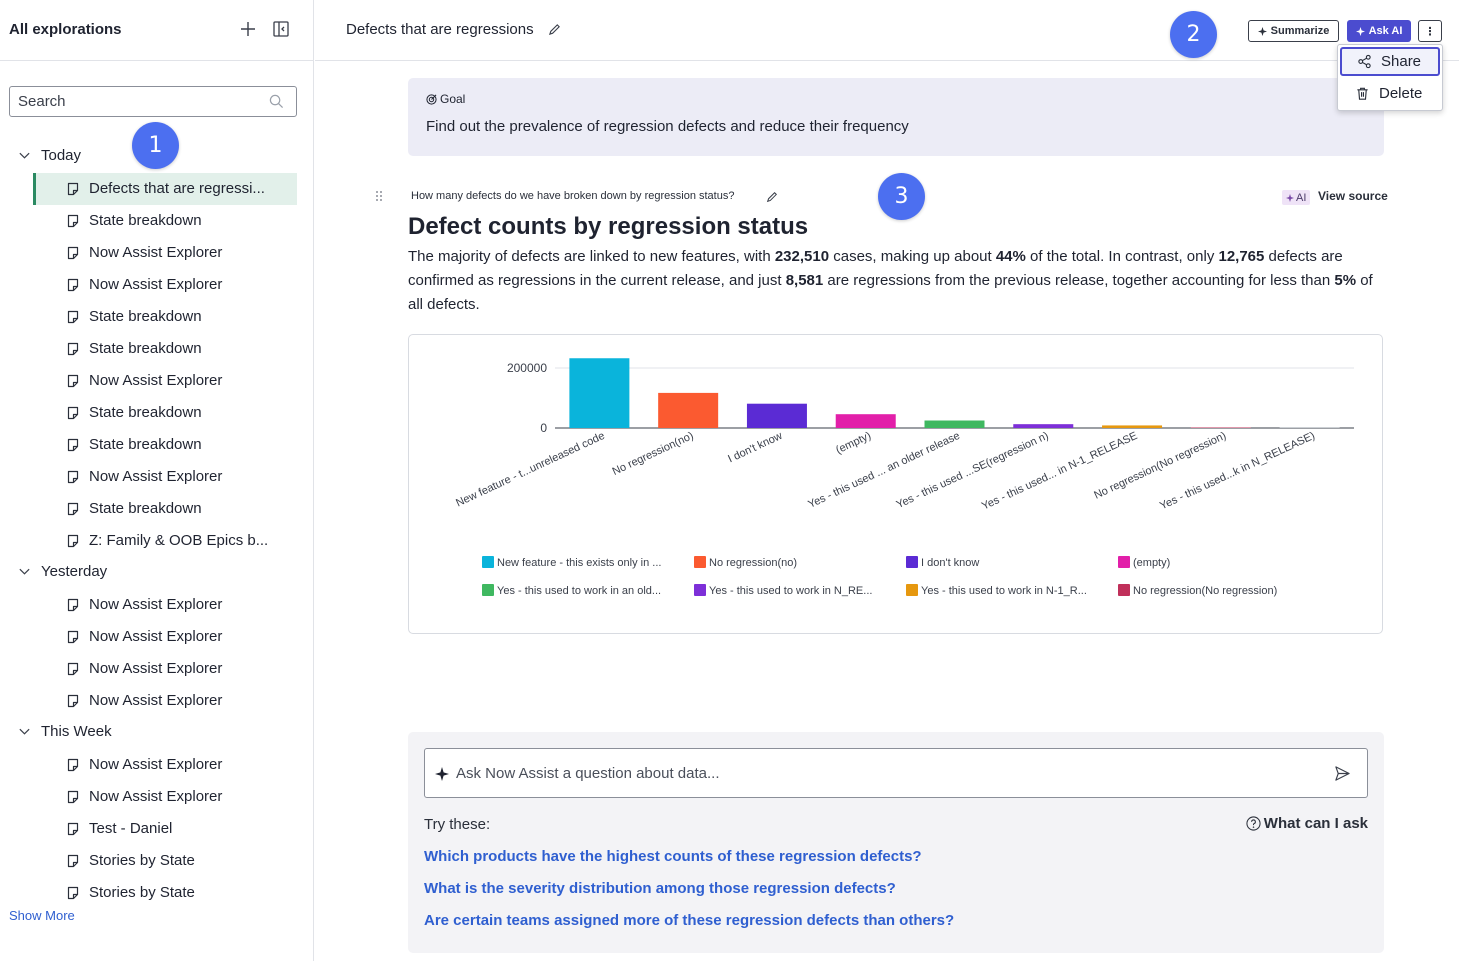 This screenshot has width=1459, height=961. What do you see at coordinates (1364, 61) in the screenshot?
I see `share-icon` at bounding box center [1364, 61].